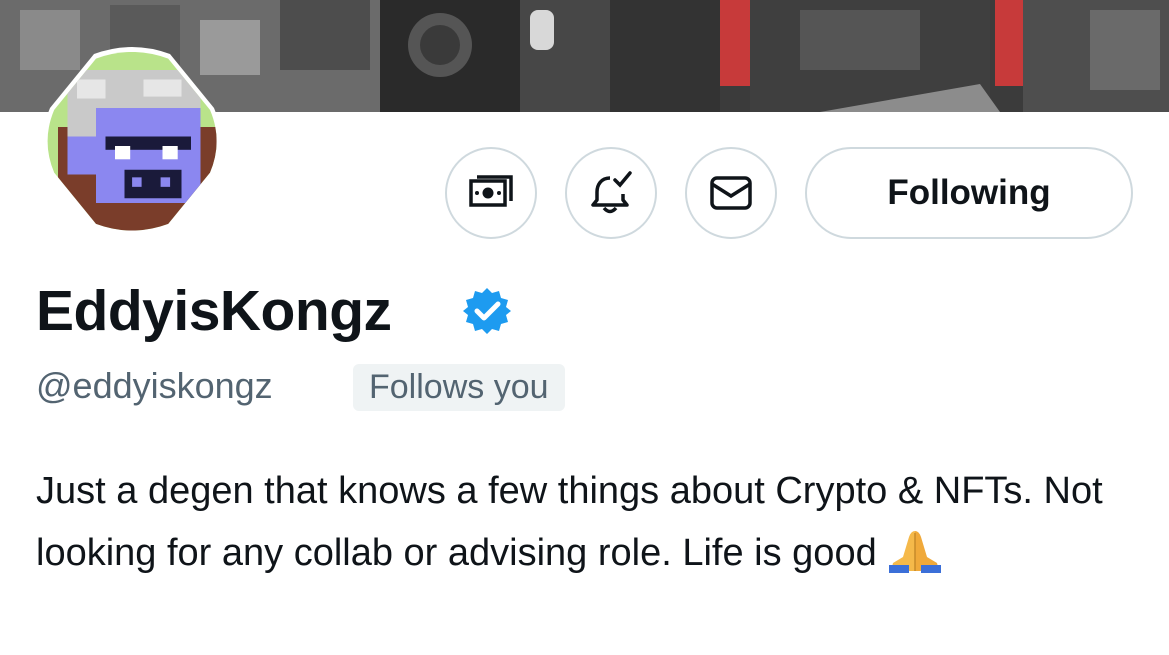 This screenshot has height=655, width=1169. I want to click on money-icon, so click(491, 191).